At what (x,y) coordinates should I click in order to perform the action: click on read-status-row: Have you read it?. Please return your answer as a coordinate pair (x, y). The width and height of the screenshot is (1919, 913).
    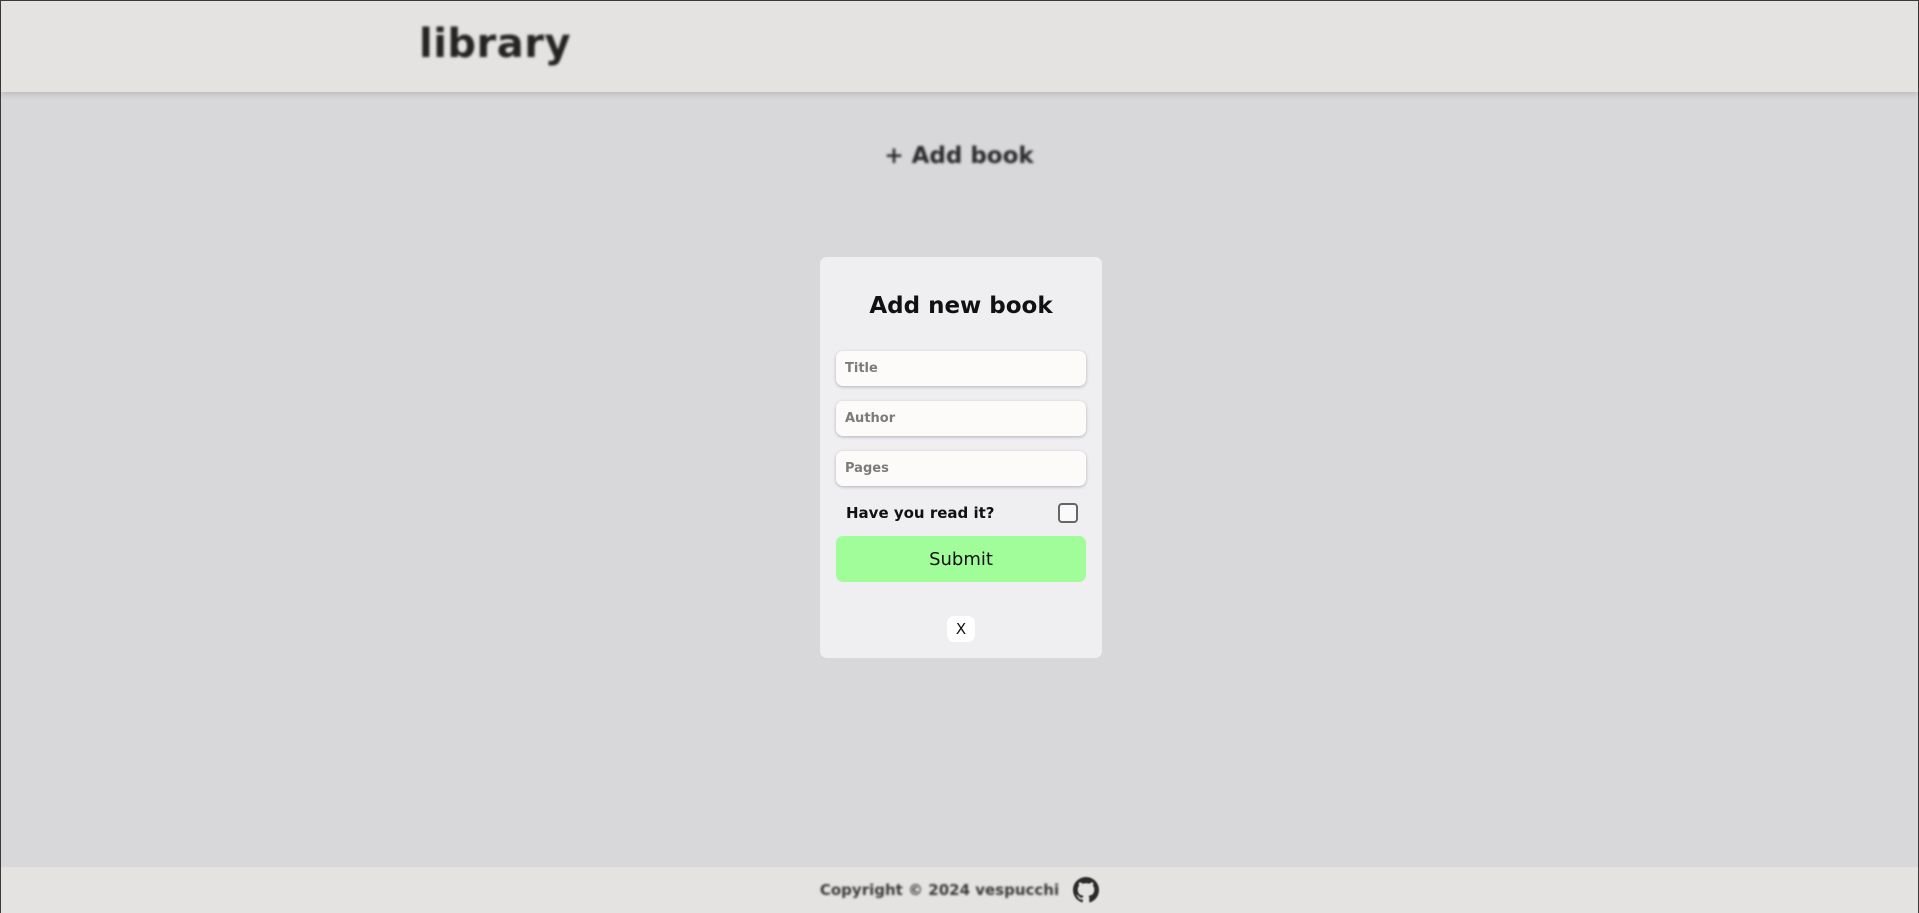
    Looking at the image, I should click on (962, 513).